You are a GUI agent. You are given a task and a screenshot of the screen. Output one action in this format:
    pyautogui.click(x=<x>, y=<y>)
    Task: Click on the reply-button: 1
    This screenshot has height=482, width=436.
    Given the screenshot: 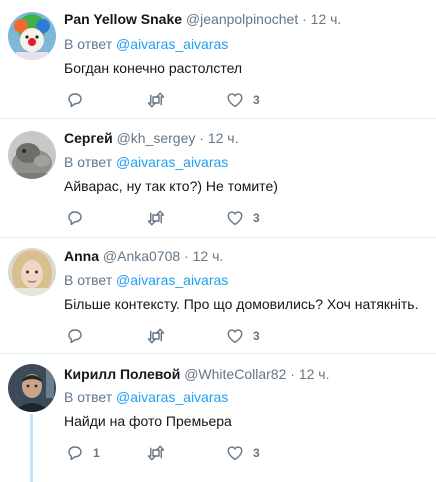 What is the action you would take?
    pyautogui.click(x=83, y=453)
    